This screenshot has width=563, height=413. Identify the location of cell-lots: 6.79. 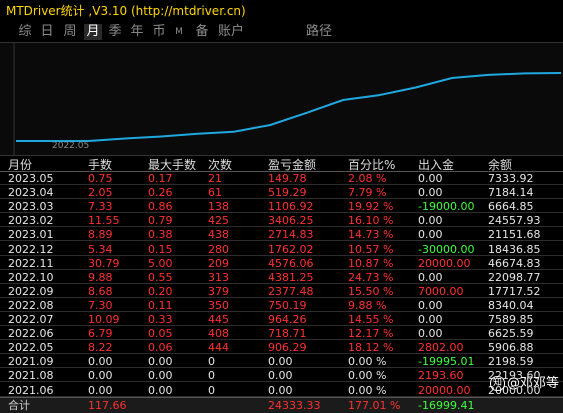
(100, 334).